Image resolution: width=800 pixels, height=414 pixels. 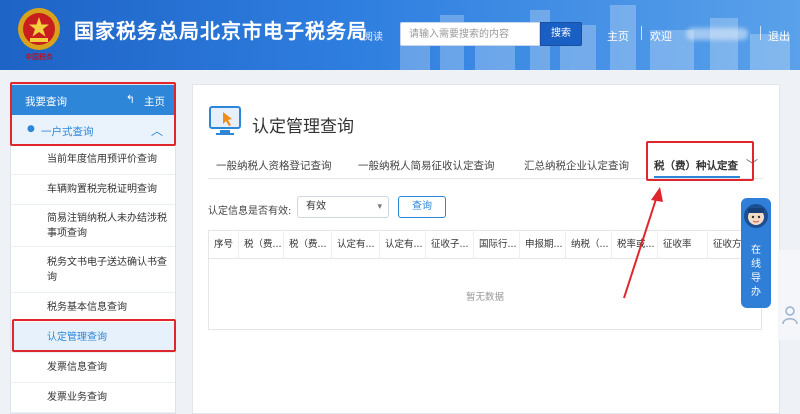 What do you see at coordinates (221, 31) in the screenshot?
I see `site-title: 国家税务总局北京市电子税务局` at bounding box center [221, 31].